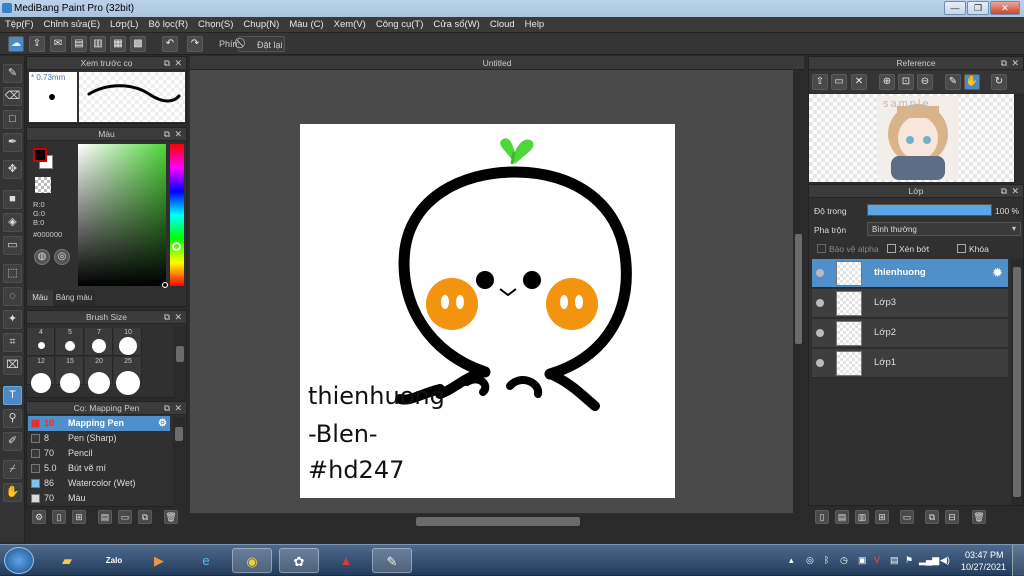 The width and height of the screenshot is (1024, 576). I want to click on paint-app-icon: ✎, so click(392, 560).